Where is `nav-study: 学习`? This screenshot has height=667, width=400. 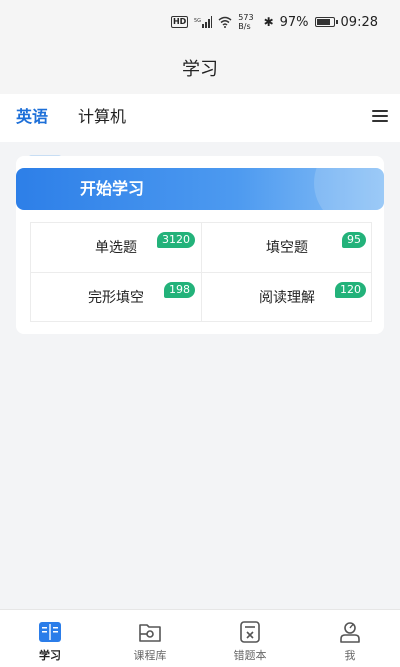 nav-study: 学习 is located at coordinates (50, 638).